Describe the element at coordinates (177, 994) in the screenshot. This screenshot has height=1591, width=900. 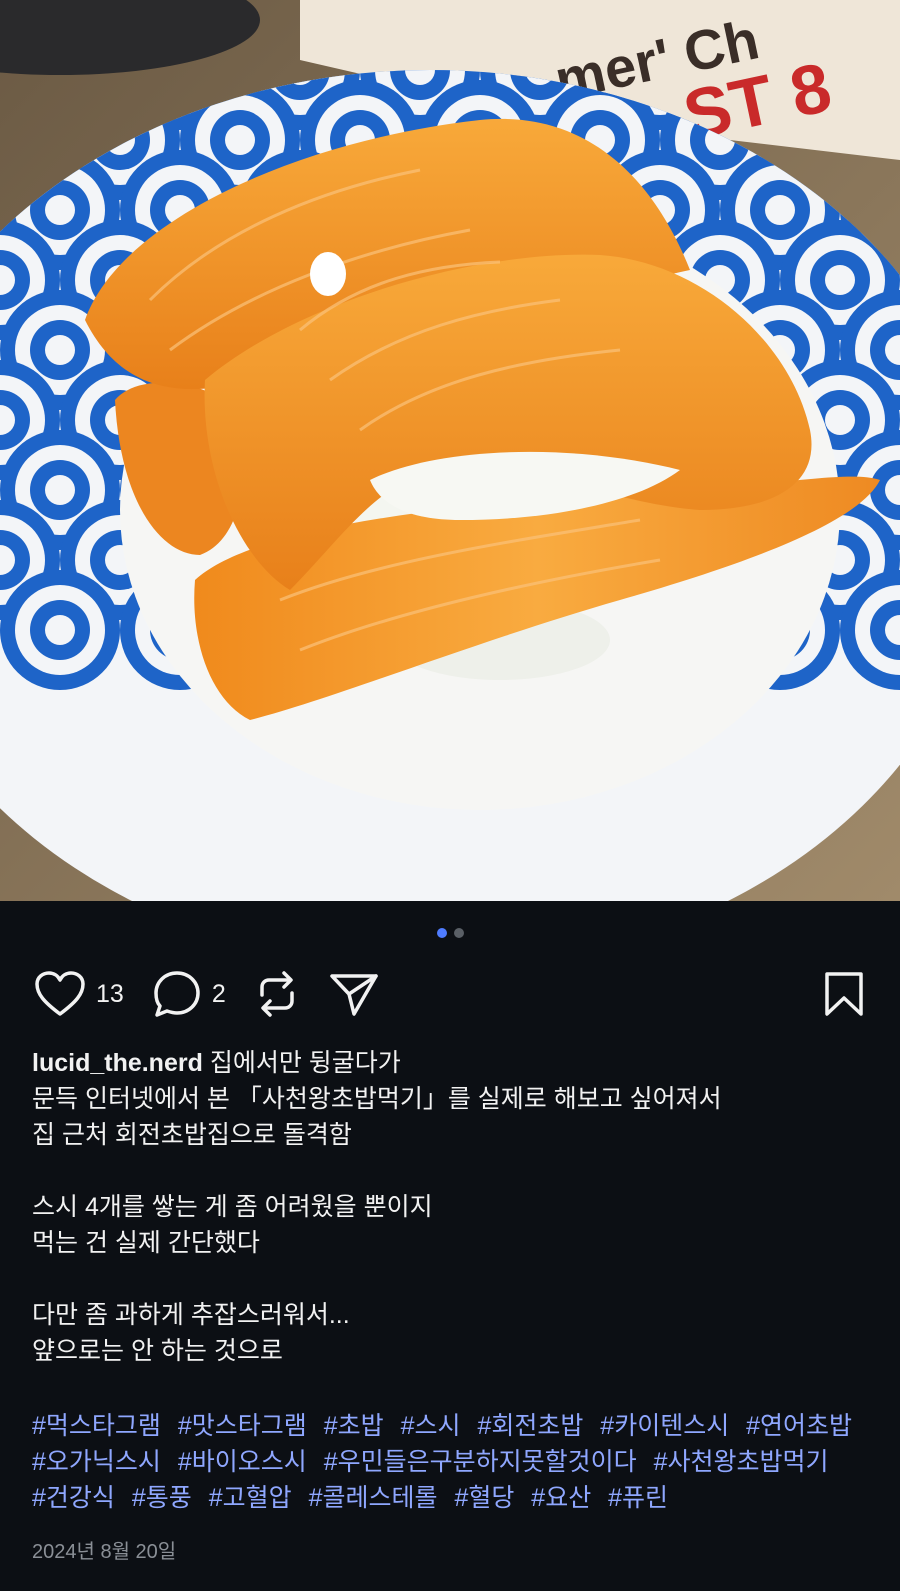
I see `comment-bubble-icon` at that location.